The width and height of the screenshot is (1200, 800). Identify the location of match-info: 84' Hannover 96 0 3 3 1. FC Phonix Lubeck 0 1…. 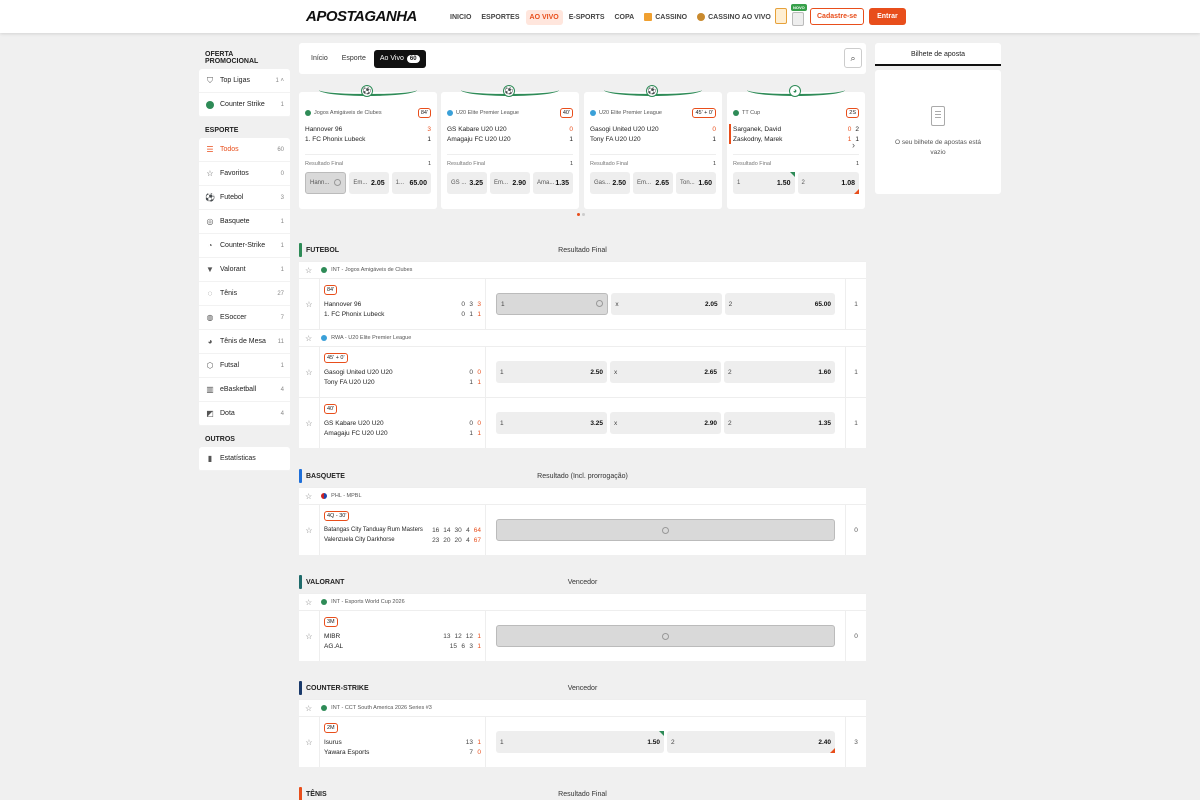
(403, 304).